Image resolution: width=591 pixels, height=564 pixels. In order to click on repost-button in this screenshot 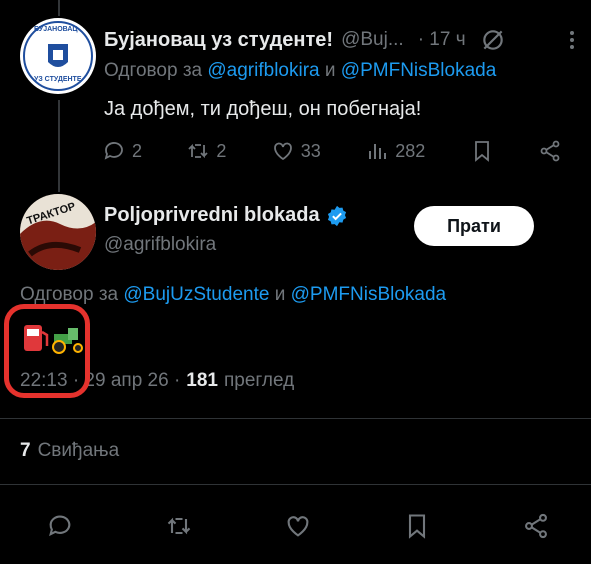, I will do `click(179, 526)`.